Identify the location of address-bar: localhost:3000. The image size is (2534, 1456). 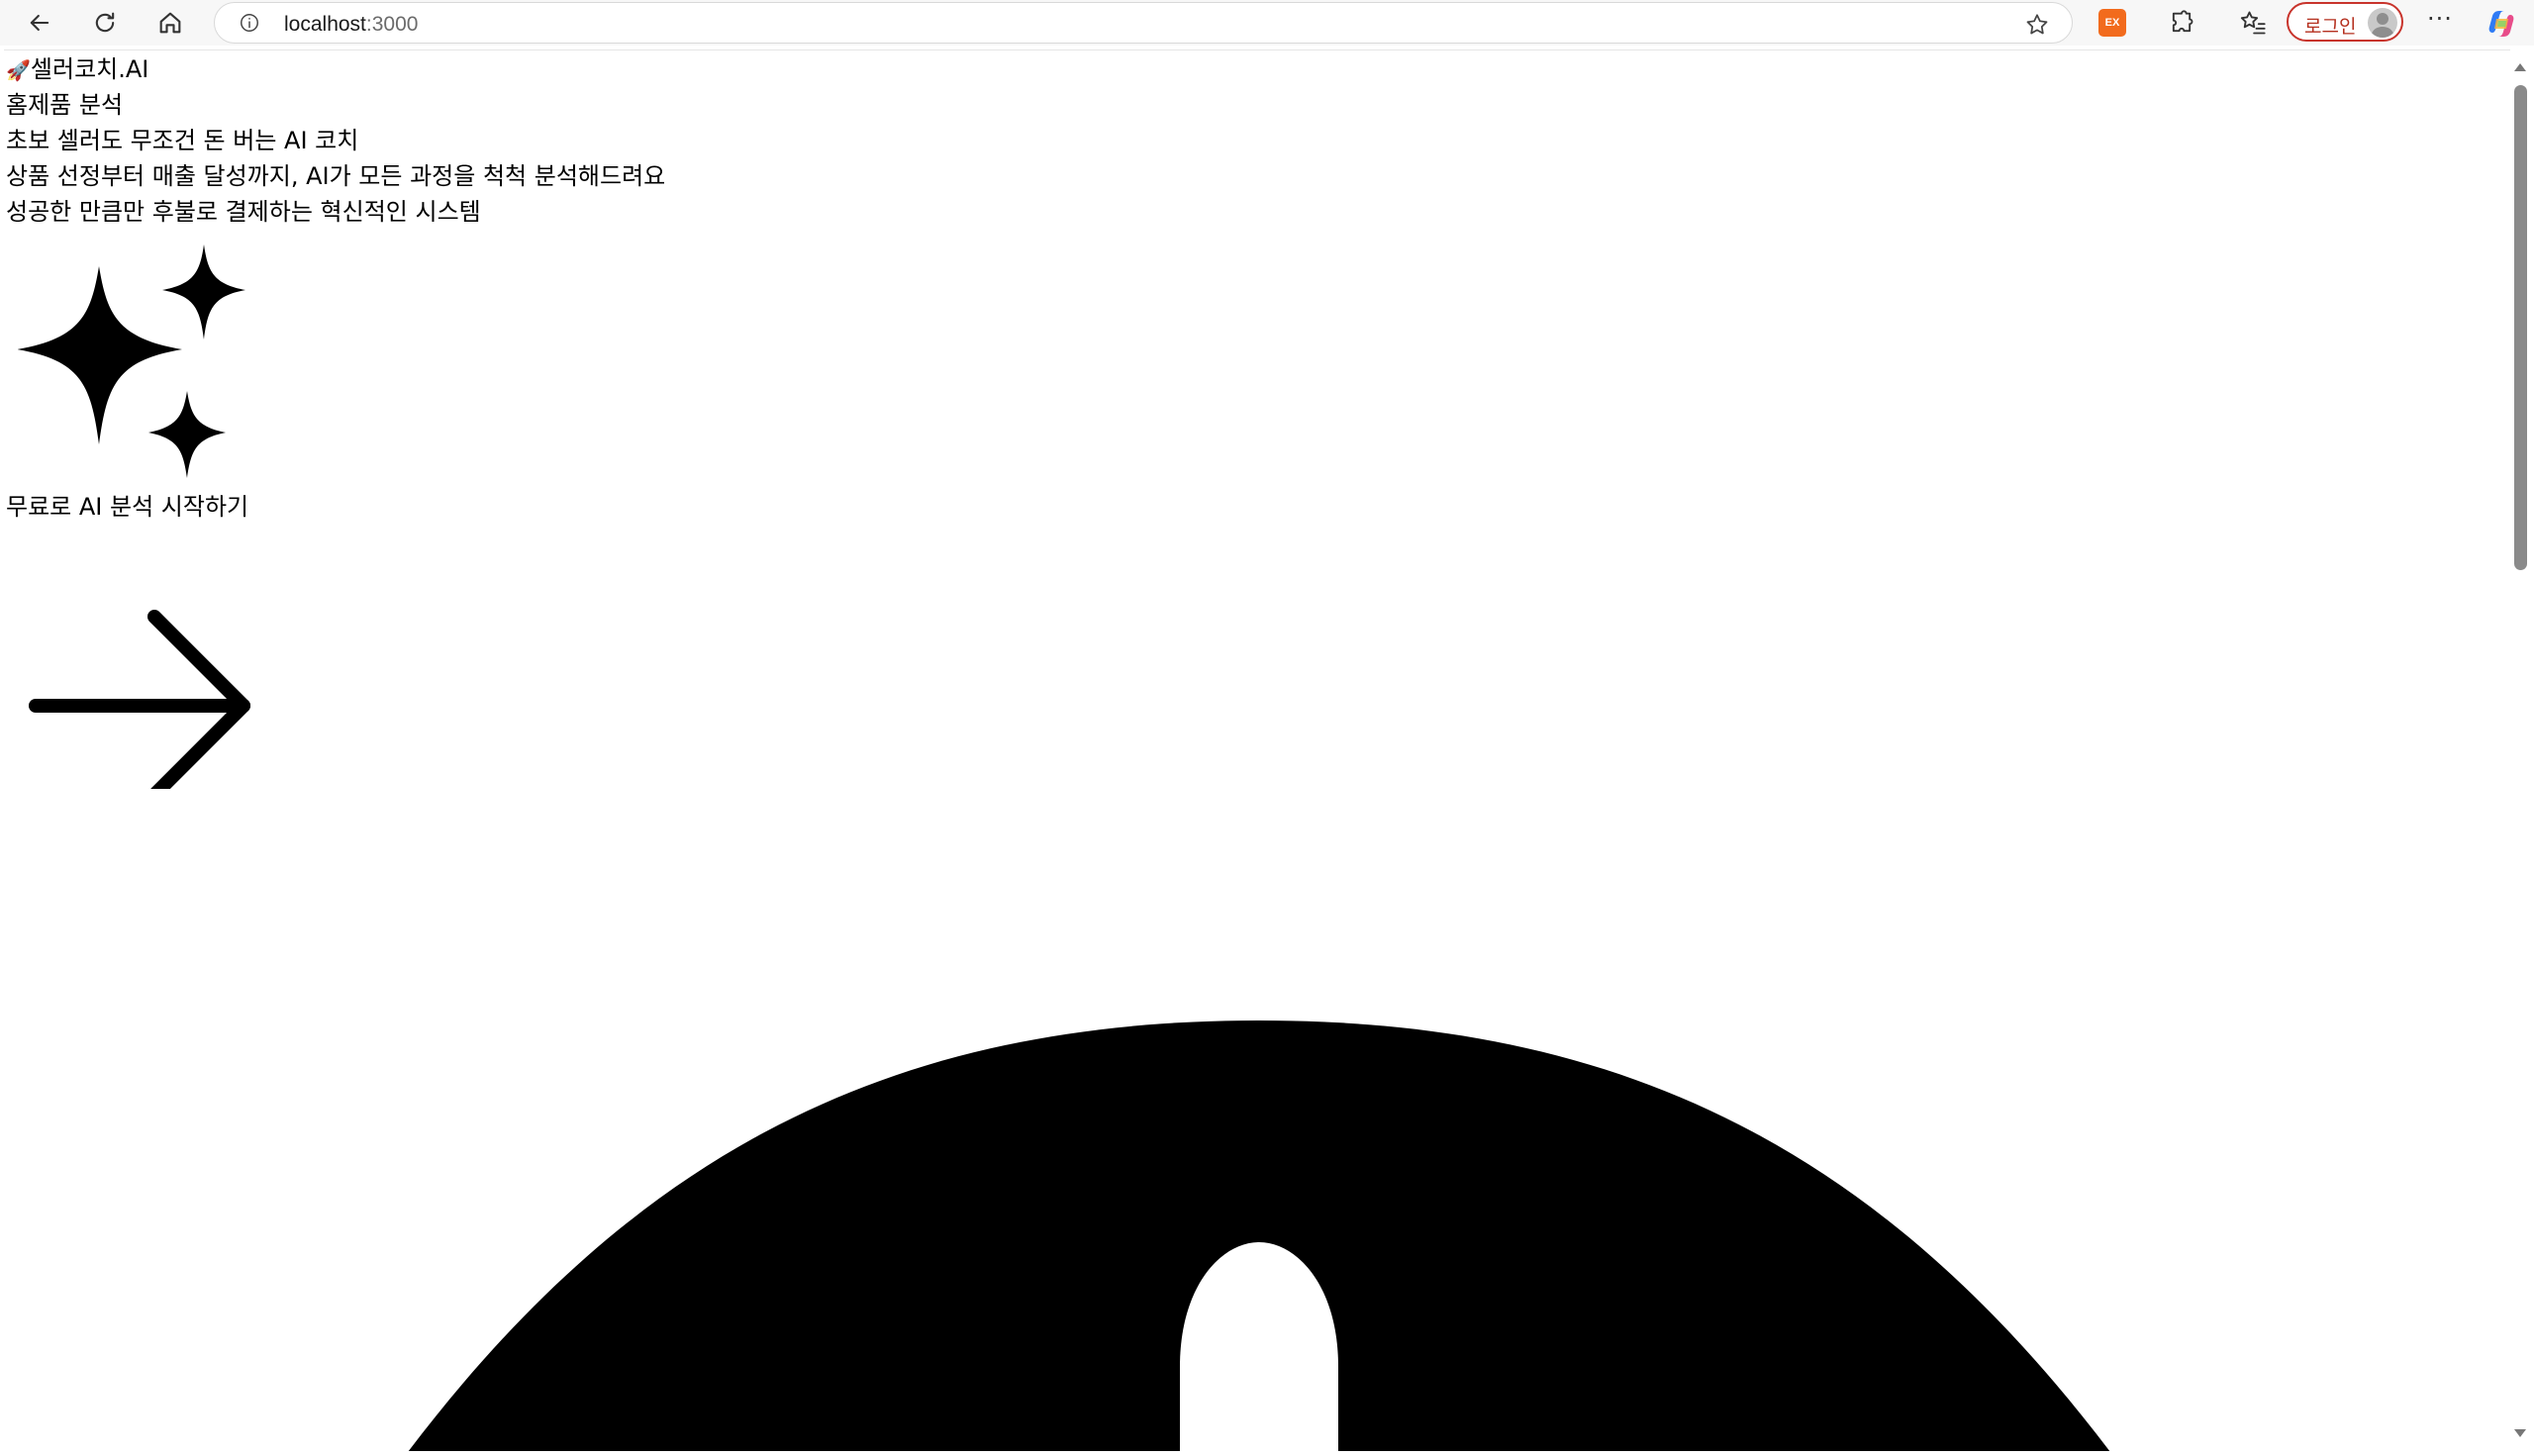
(1144, 23).